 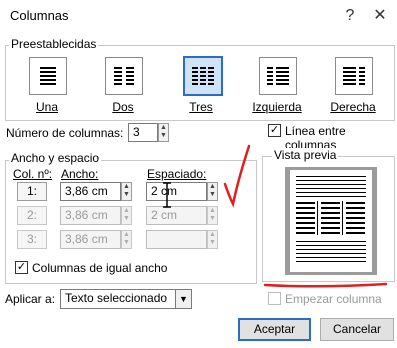 I want to click on col-2-width-stepper: ▲ ▼, so click(x=126, y=215).